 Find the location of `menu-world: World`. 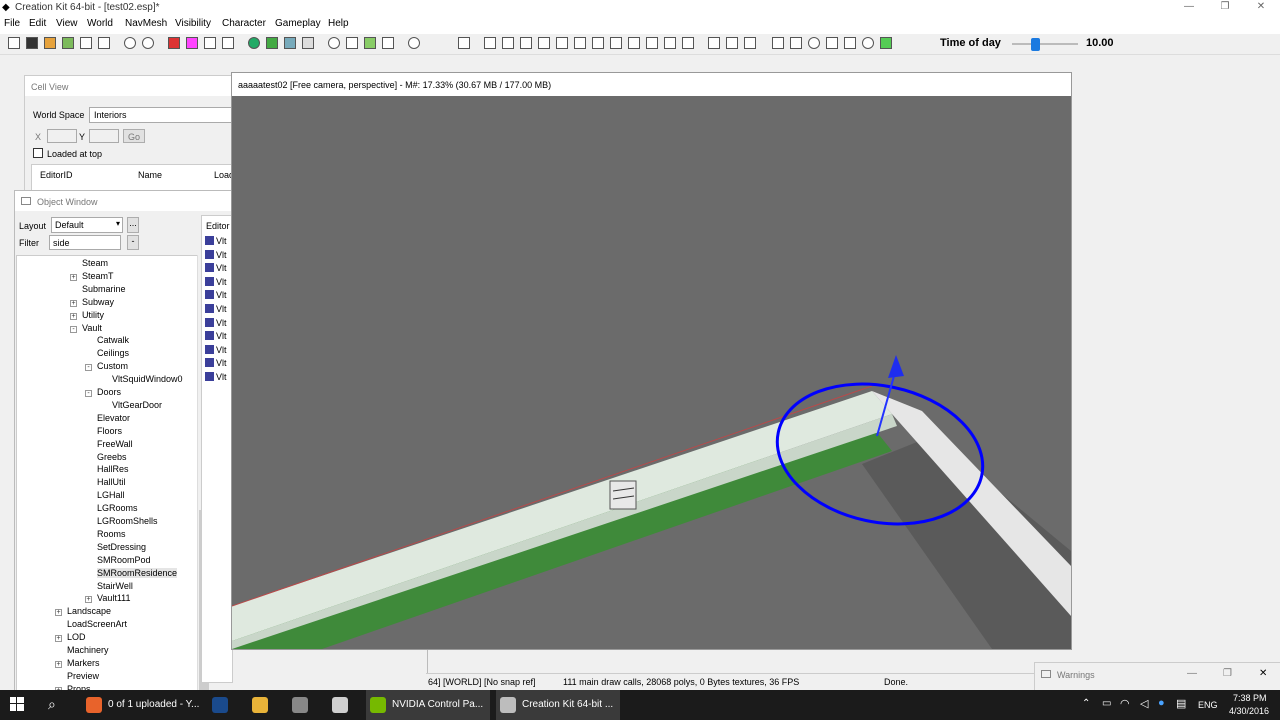

menu-world: World is located at coordinates (100, 23).